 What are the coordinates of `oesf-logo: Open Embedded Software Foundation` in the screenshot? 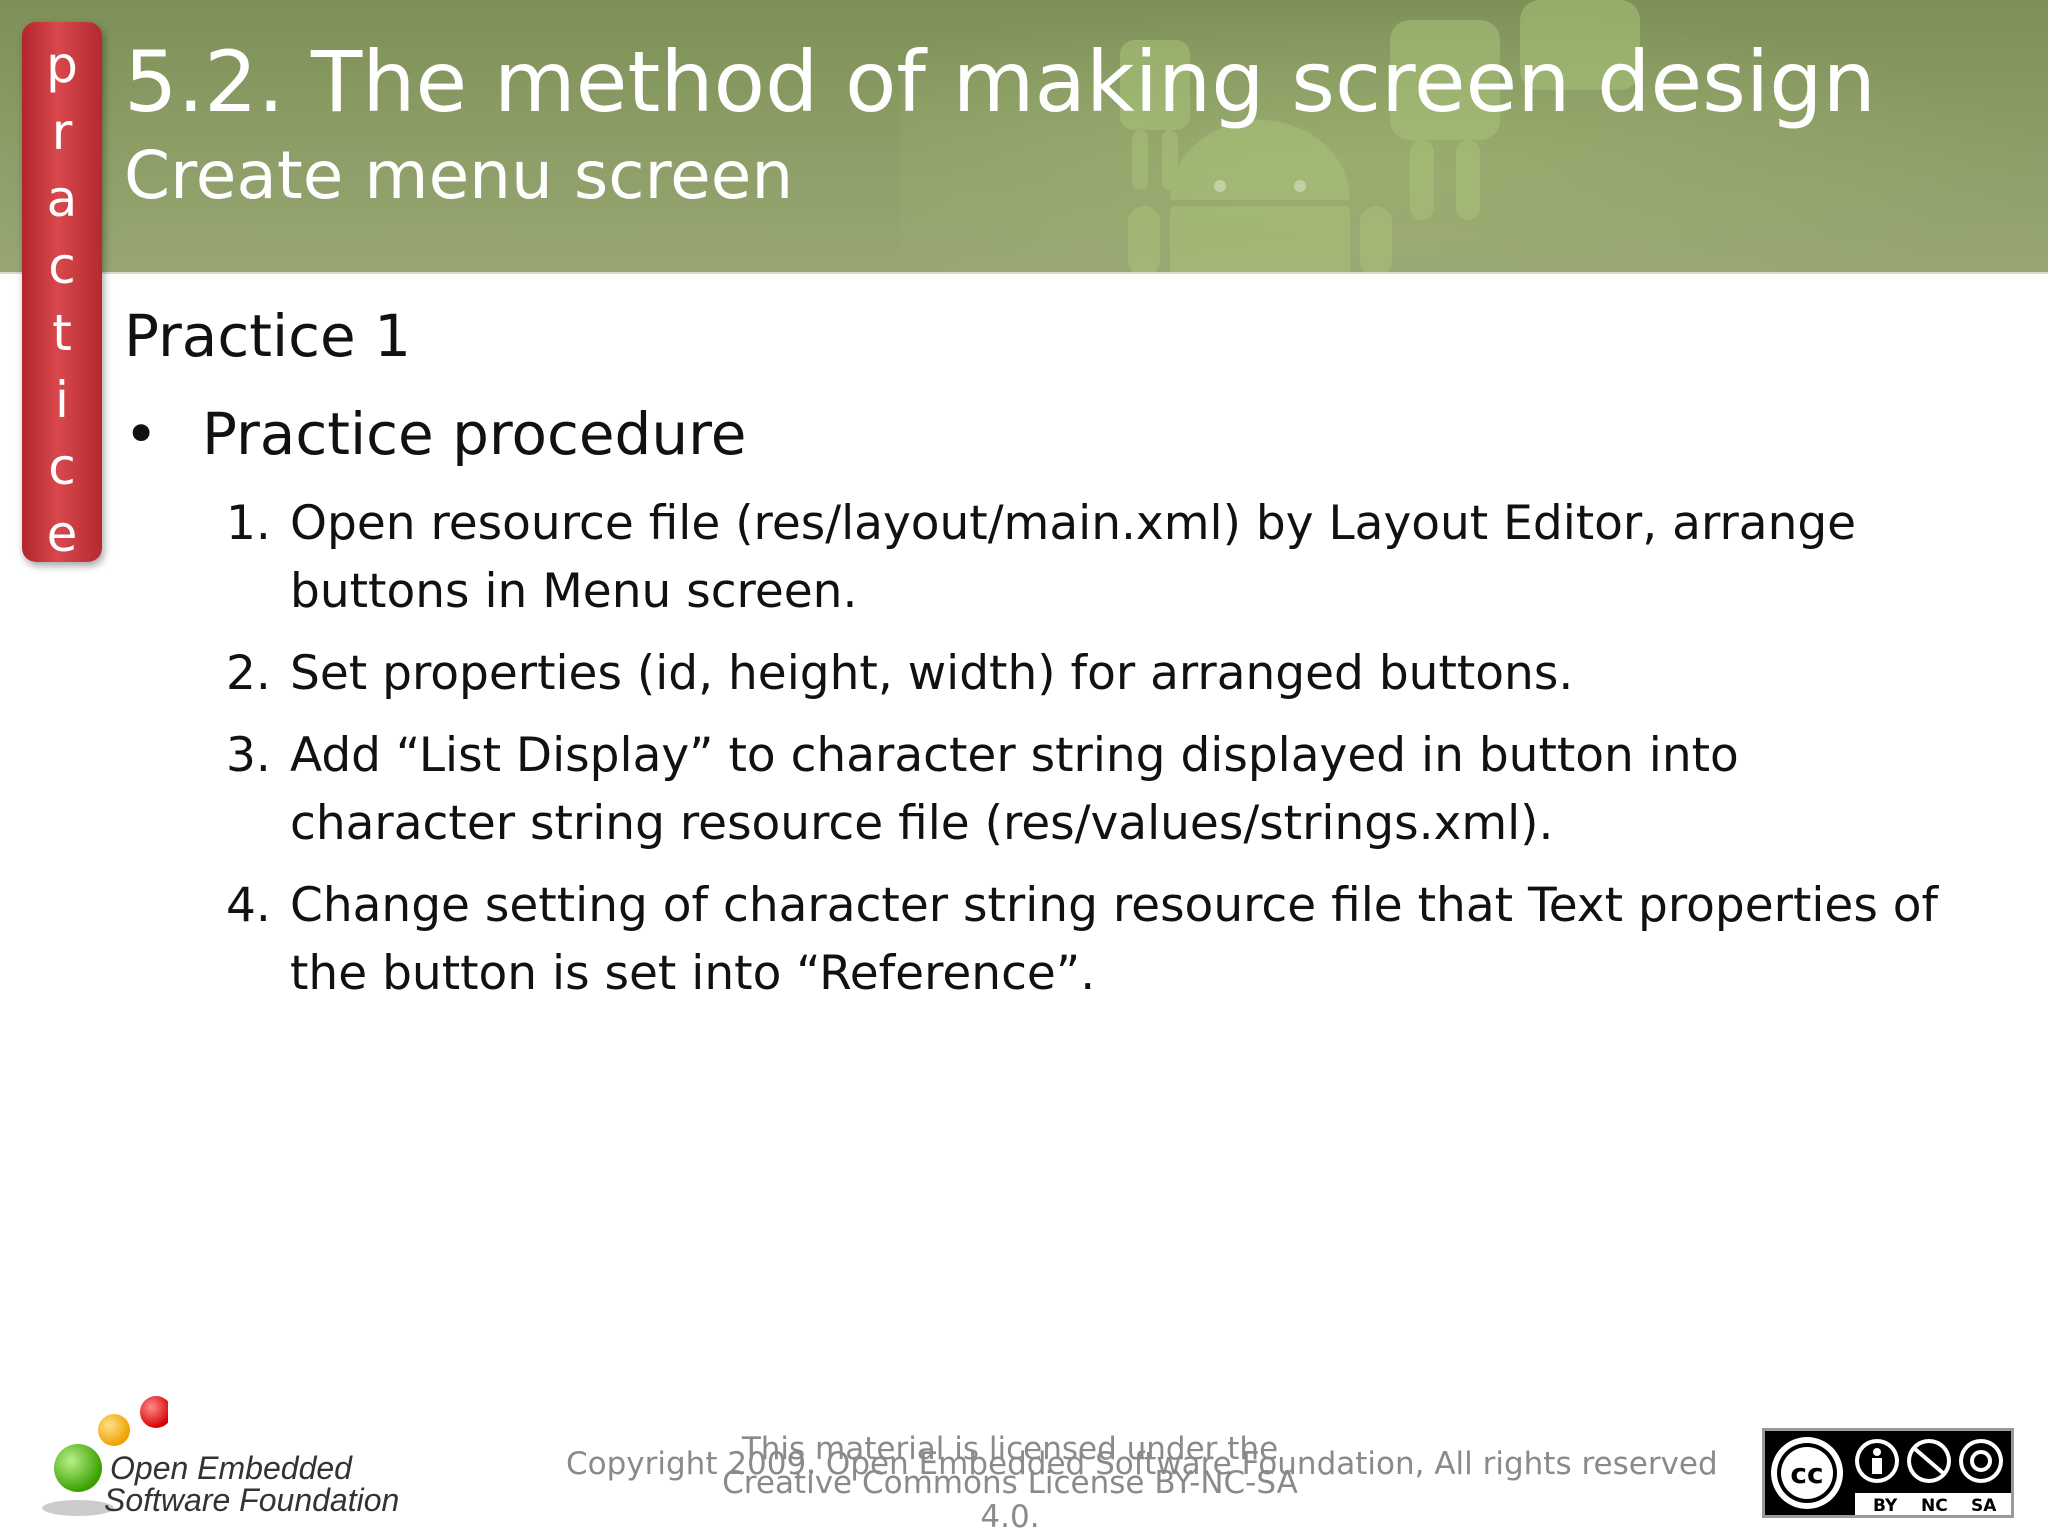 It's located at (219, 1455).